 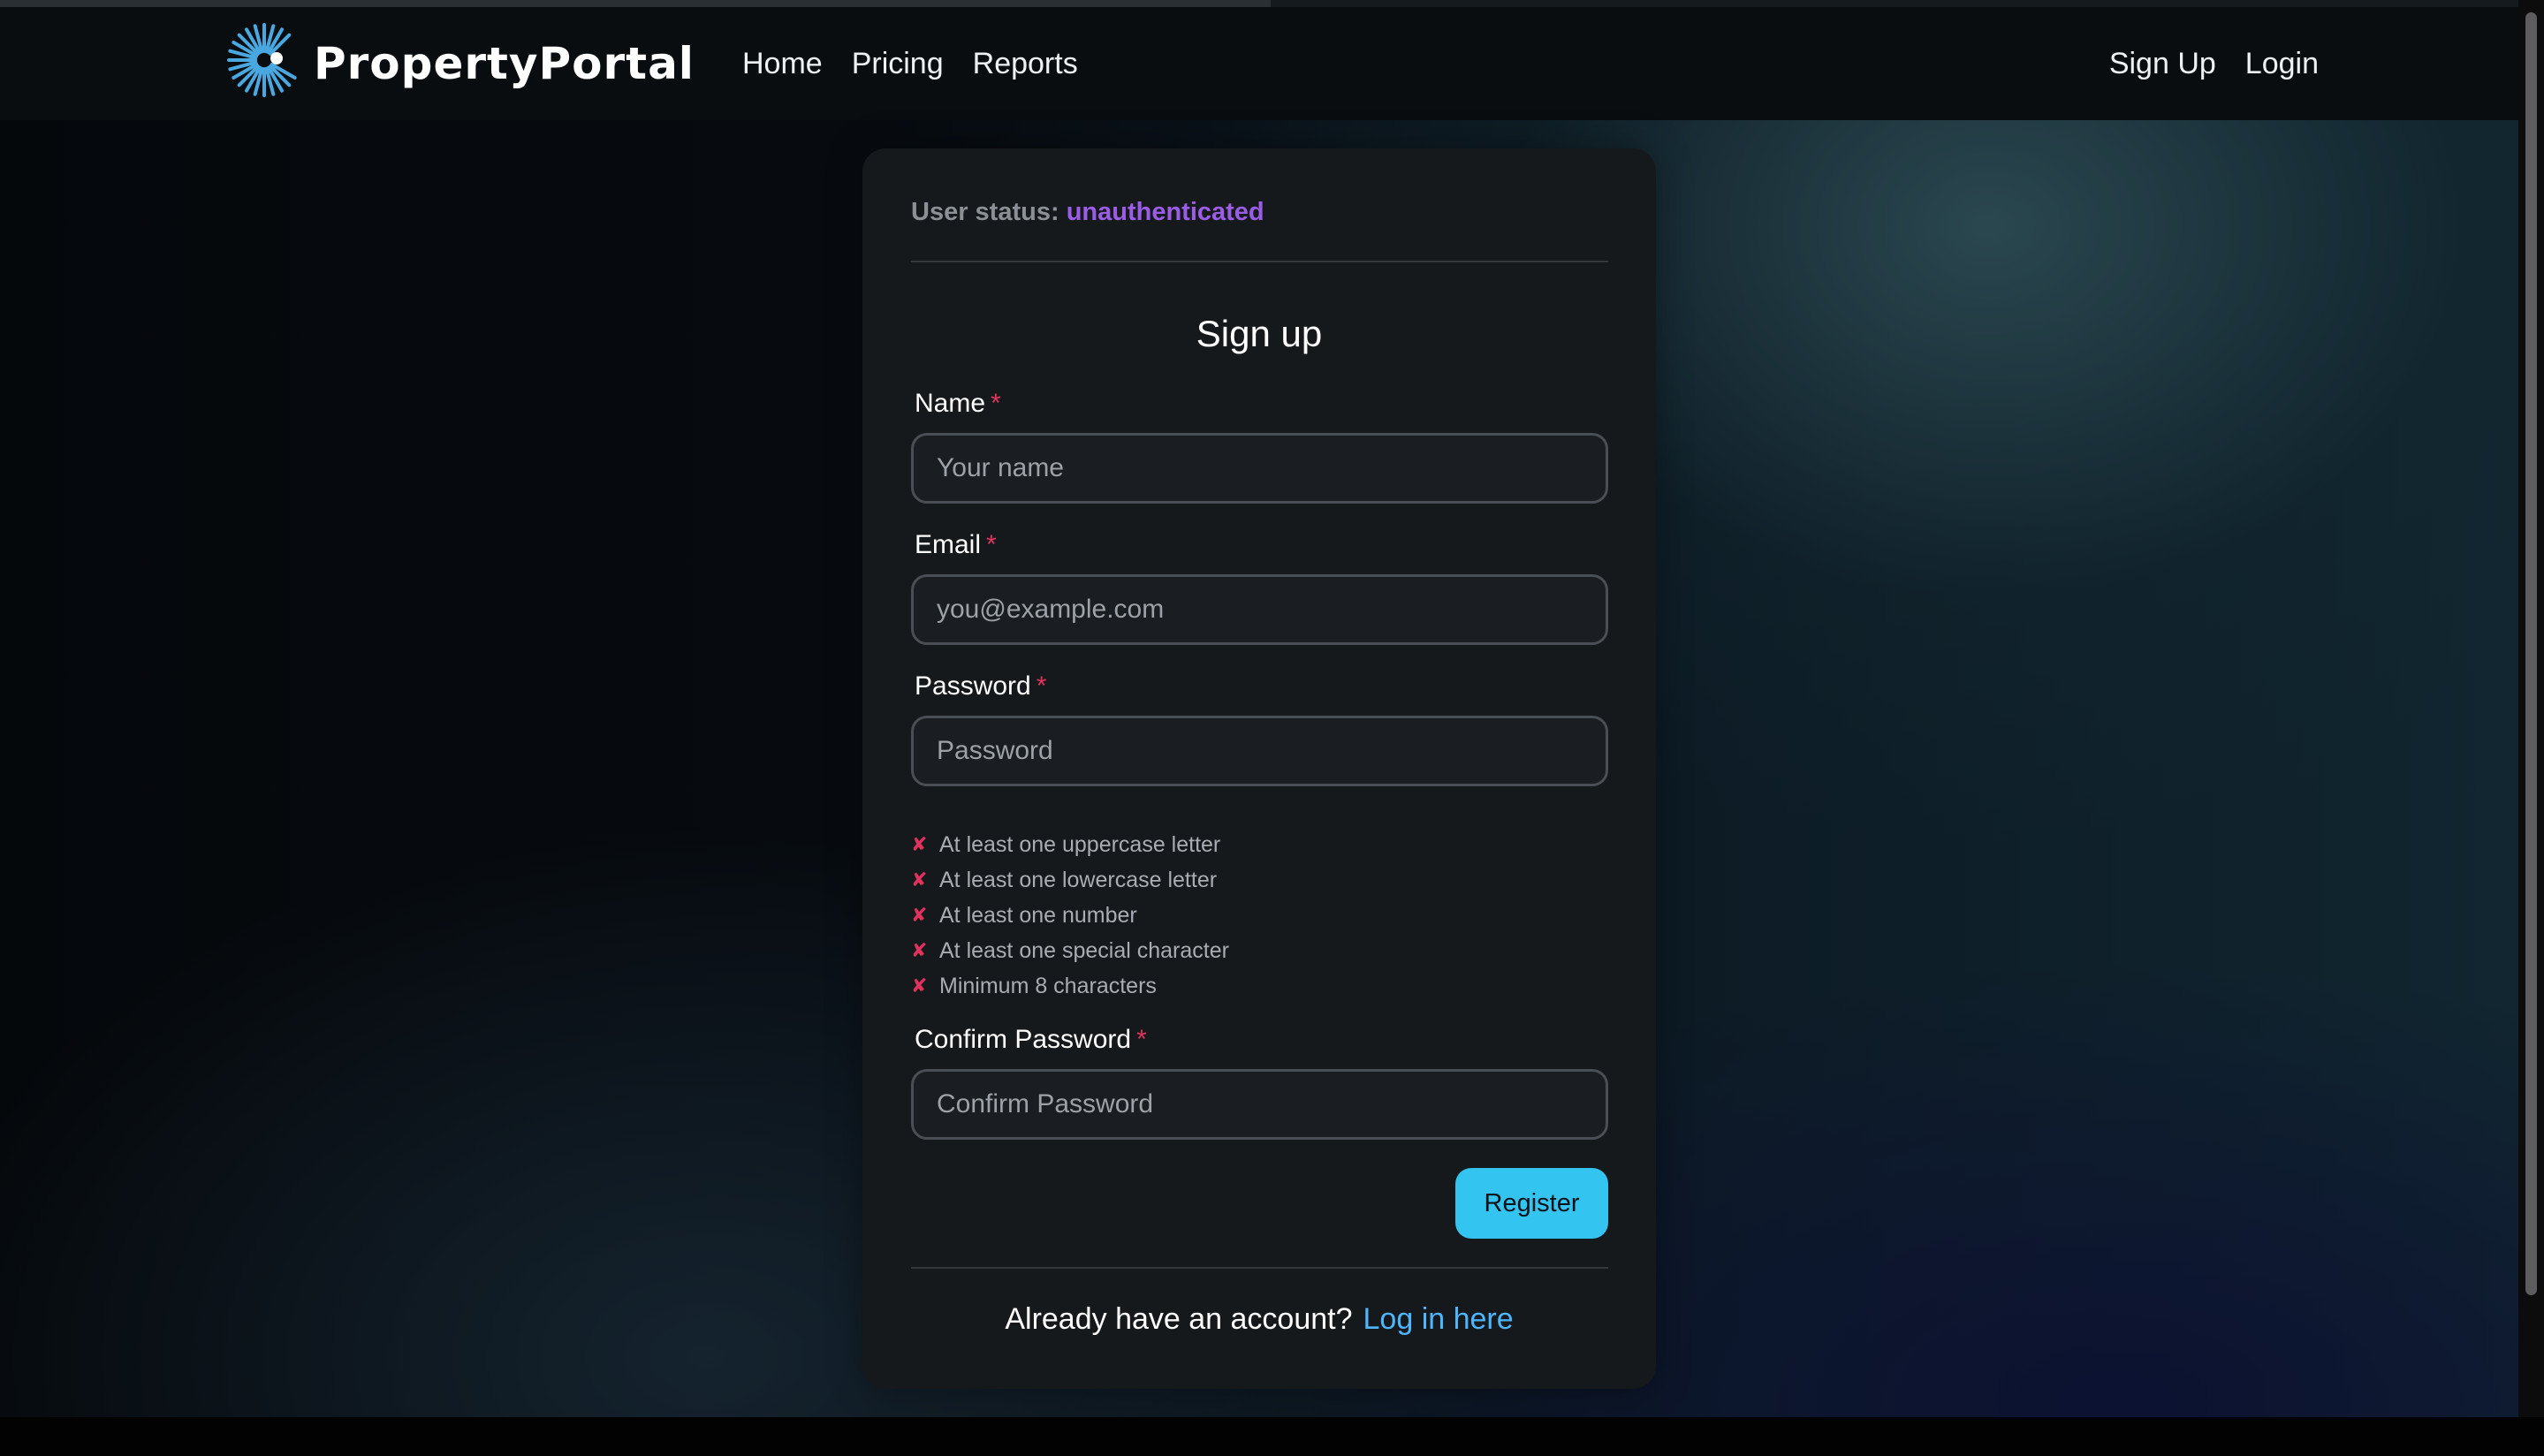 I want to click on nav-sign-up-link: Sign Up, so click(x=2162, y=64).